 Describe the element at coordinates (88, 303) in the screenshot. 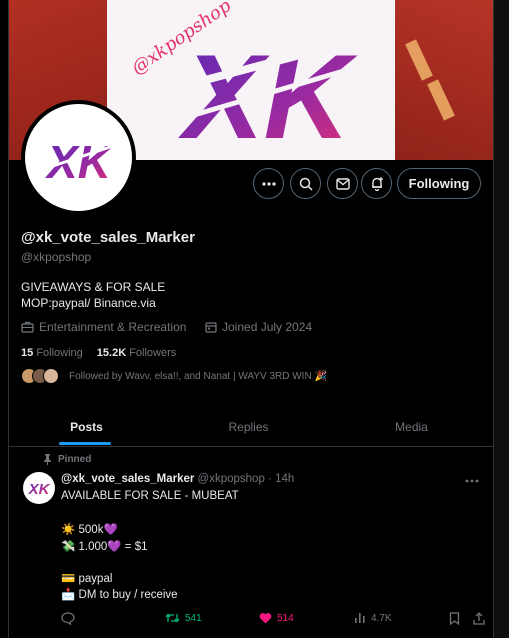

I see `profile-bio-line2: MOP:paypal/ Binance.via` at that location.